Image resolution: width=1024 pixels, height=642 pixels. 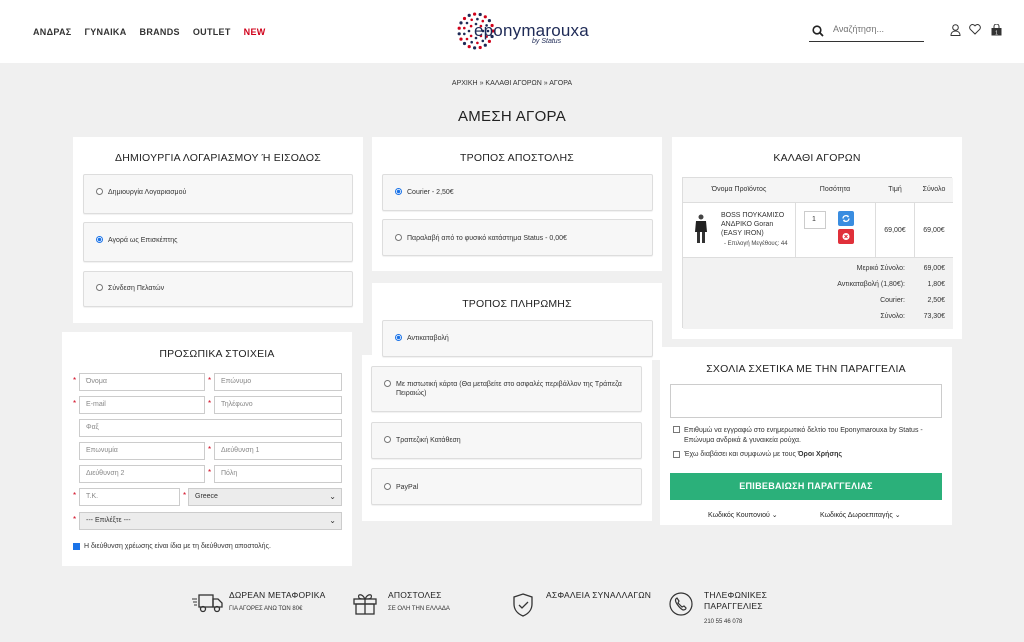 What do you see at coordinates (846, 218) in the screenshot?
I see `update-button` at bounding box center [846, 218].